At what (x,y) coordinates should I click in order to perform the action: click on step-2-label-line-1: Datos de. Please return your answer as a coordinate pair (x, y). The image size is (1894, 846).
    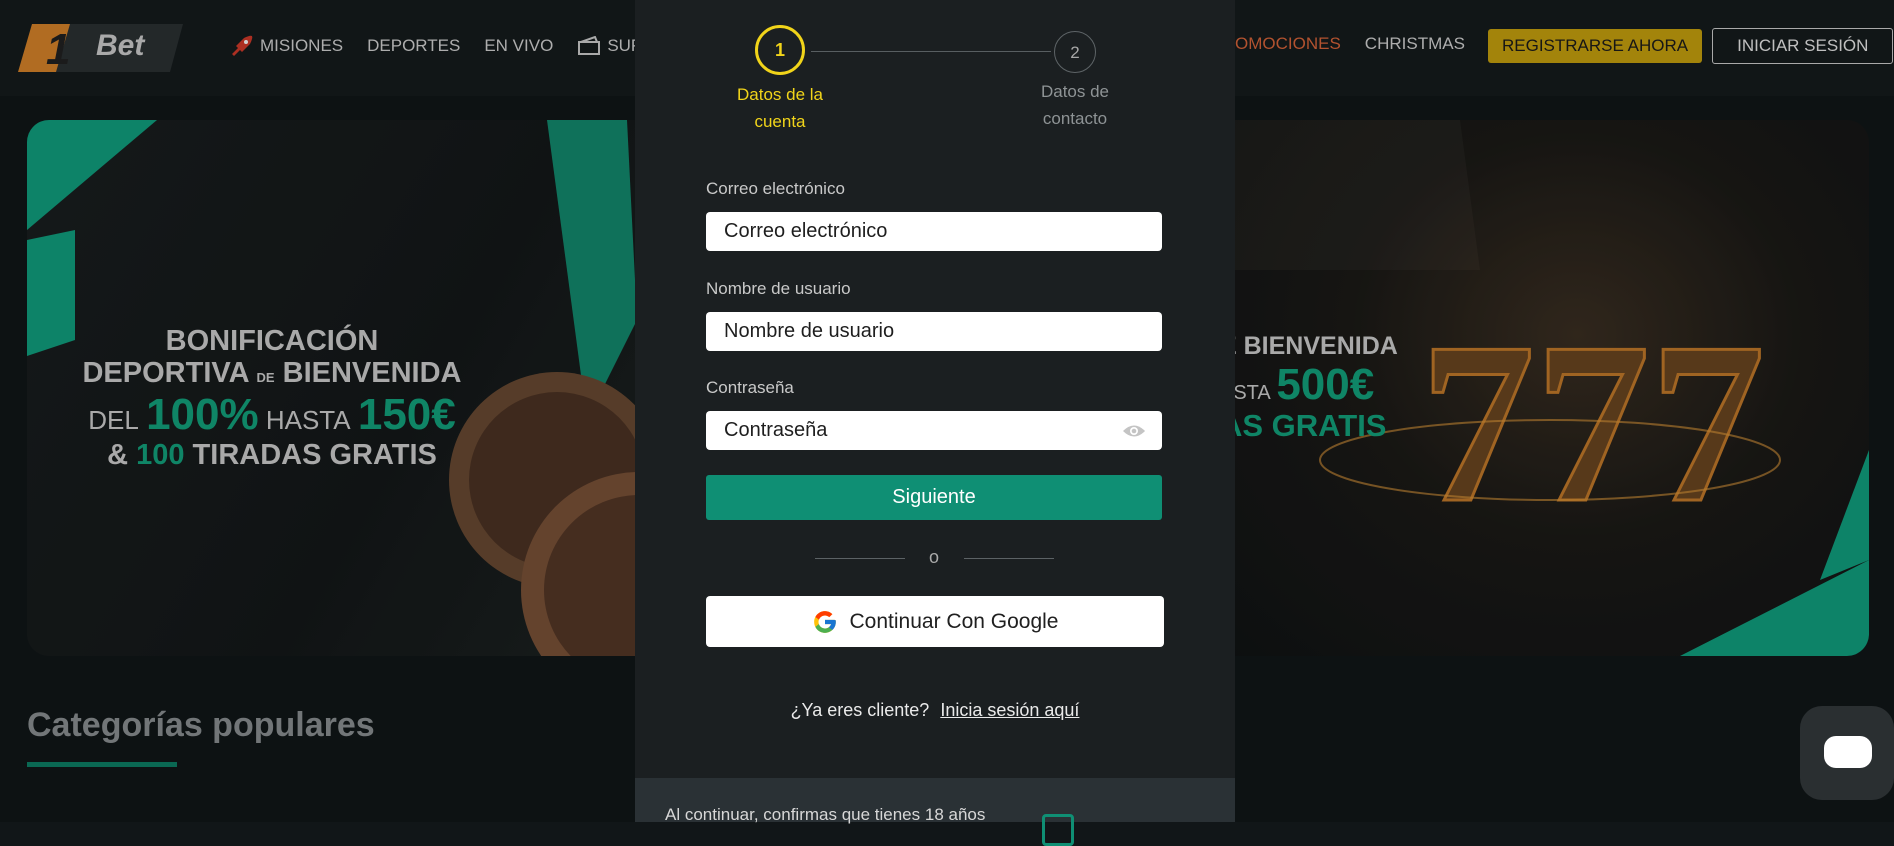
    Looking at the image, I should click on (1075, 91).